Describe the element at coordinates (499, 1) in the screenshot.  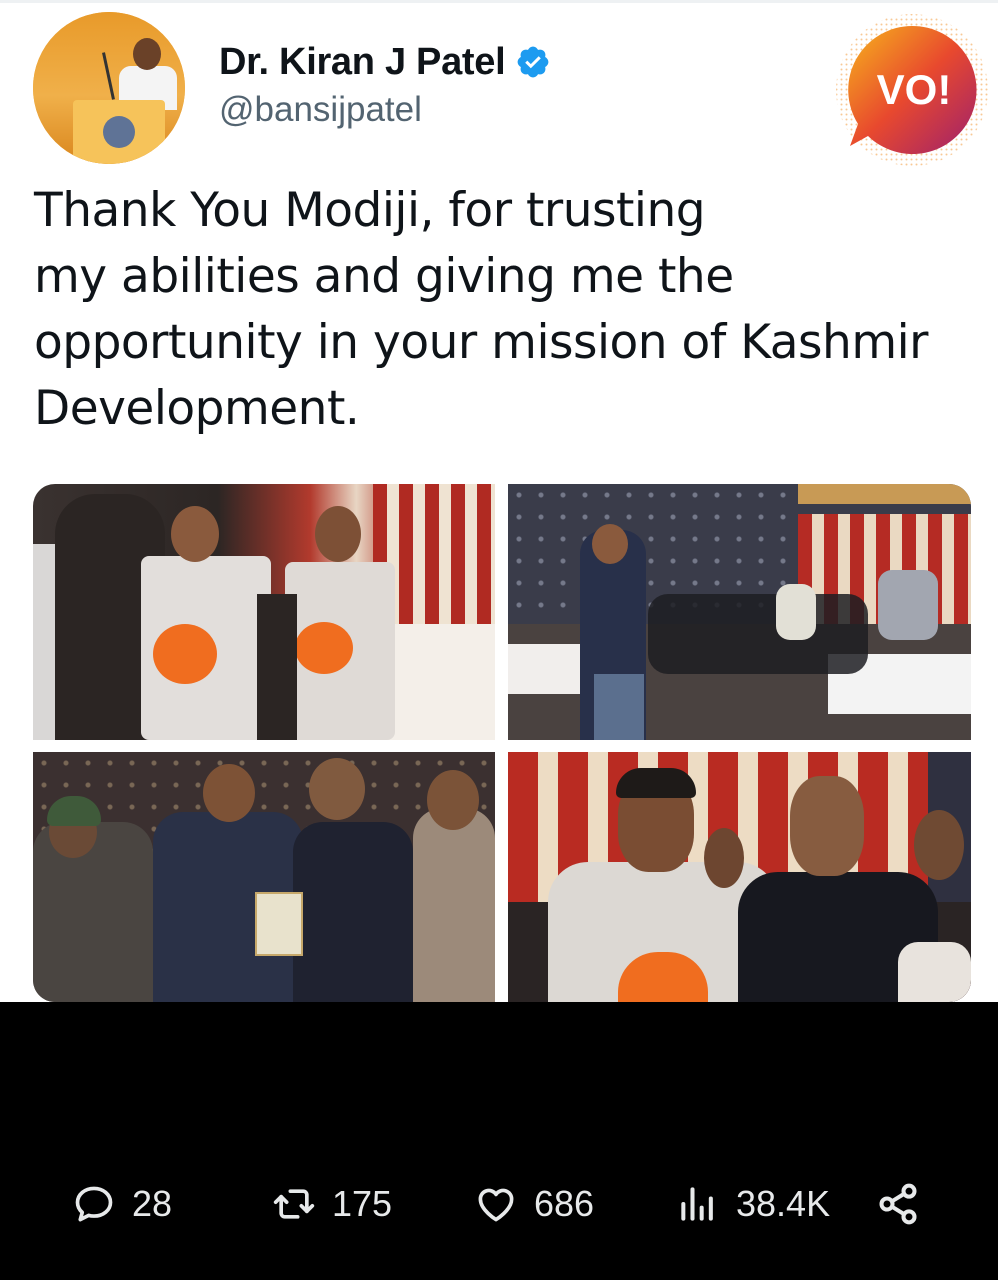
I see `top-divider` at that location.